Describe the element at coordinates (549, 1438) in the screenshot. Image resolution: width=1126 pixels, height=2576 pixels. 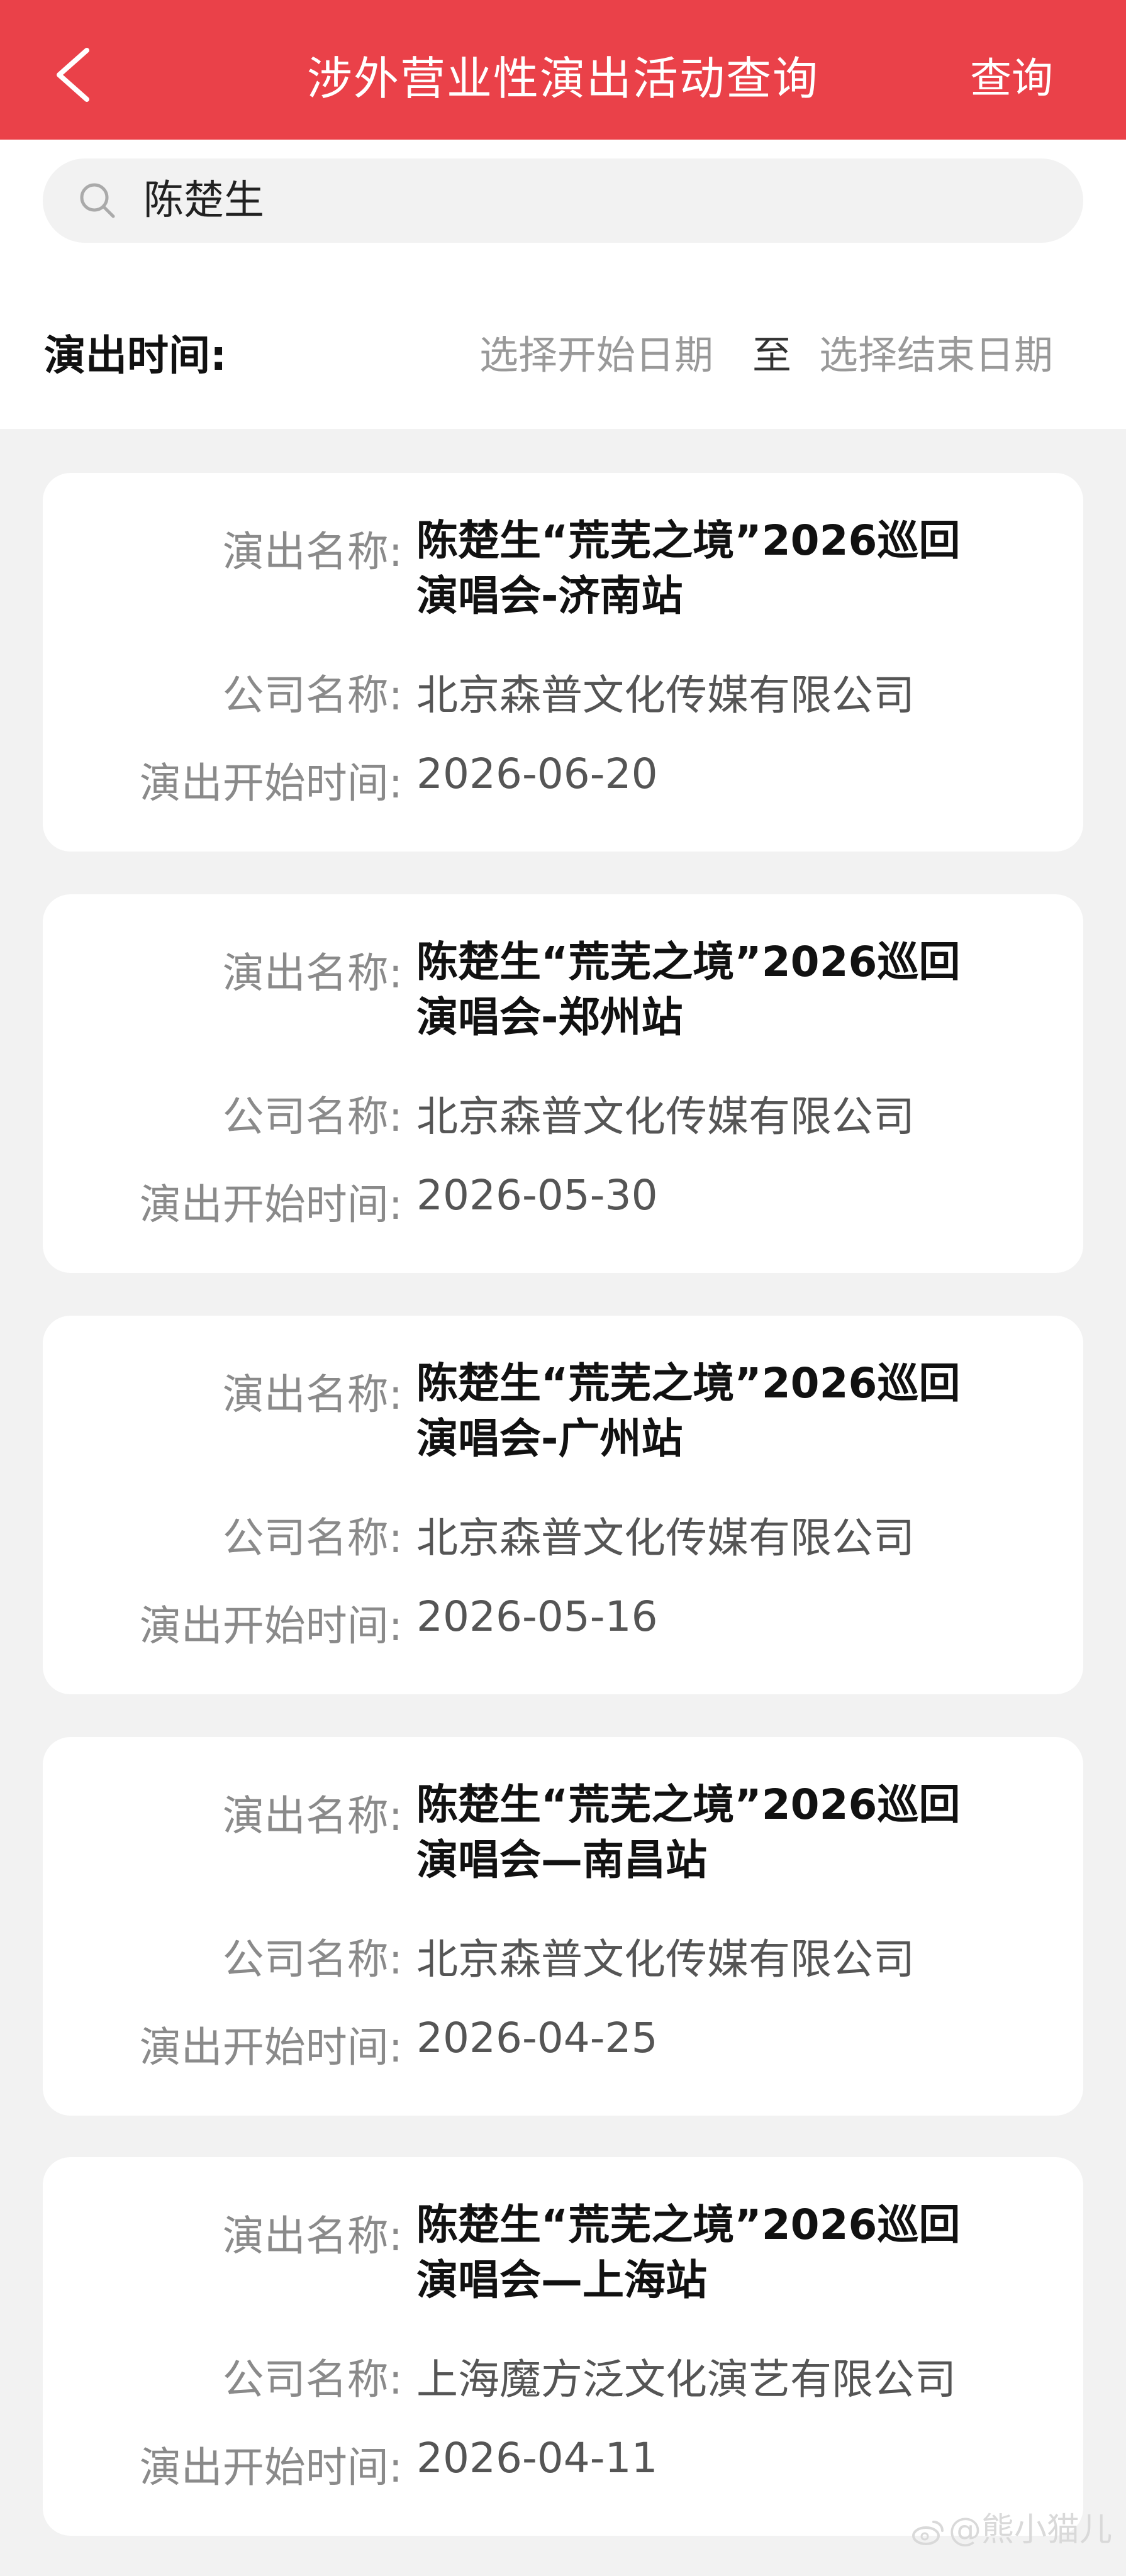
I see `show-name-line: 演唱会-广州站` at that location.